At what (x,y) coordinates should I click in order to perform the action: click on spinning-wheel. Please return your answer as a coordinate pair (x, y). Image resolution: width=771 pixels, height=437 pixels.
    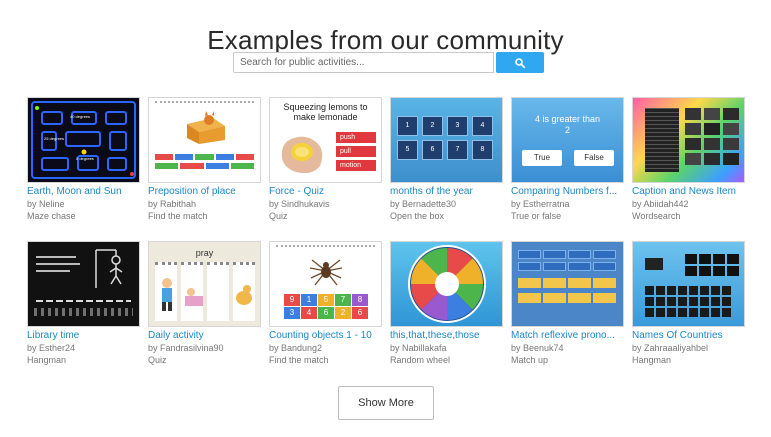
    Looking at the image, I should click on (447, 284).